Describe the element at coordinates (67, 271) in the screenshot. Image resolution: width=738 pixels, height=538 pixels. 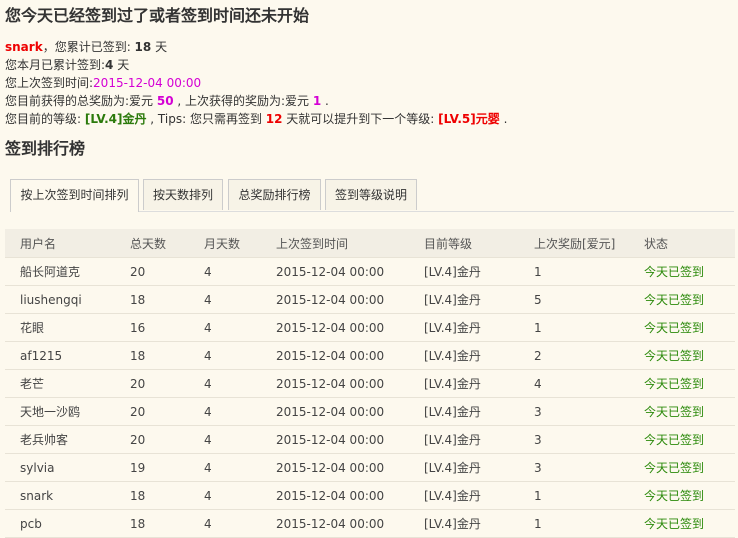
I see `cell-username: 船长阿道克` at that location.